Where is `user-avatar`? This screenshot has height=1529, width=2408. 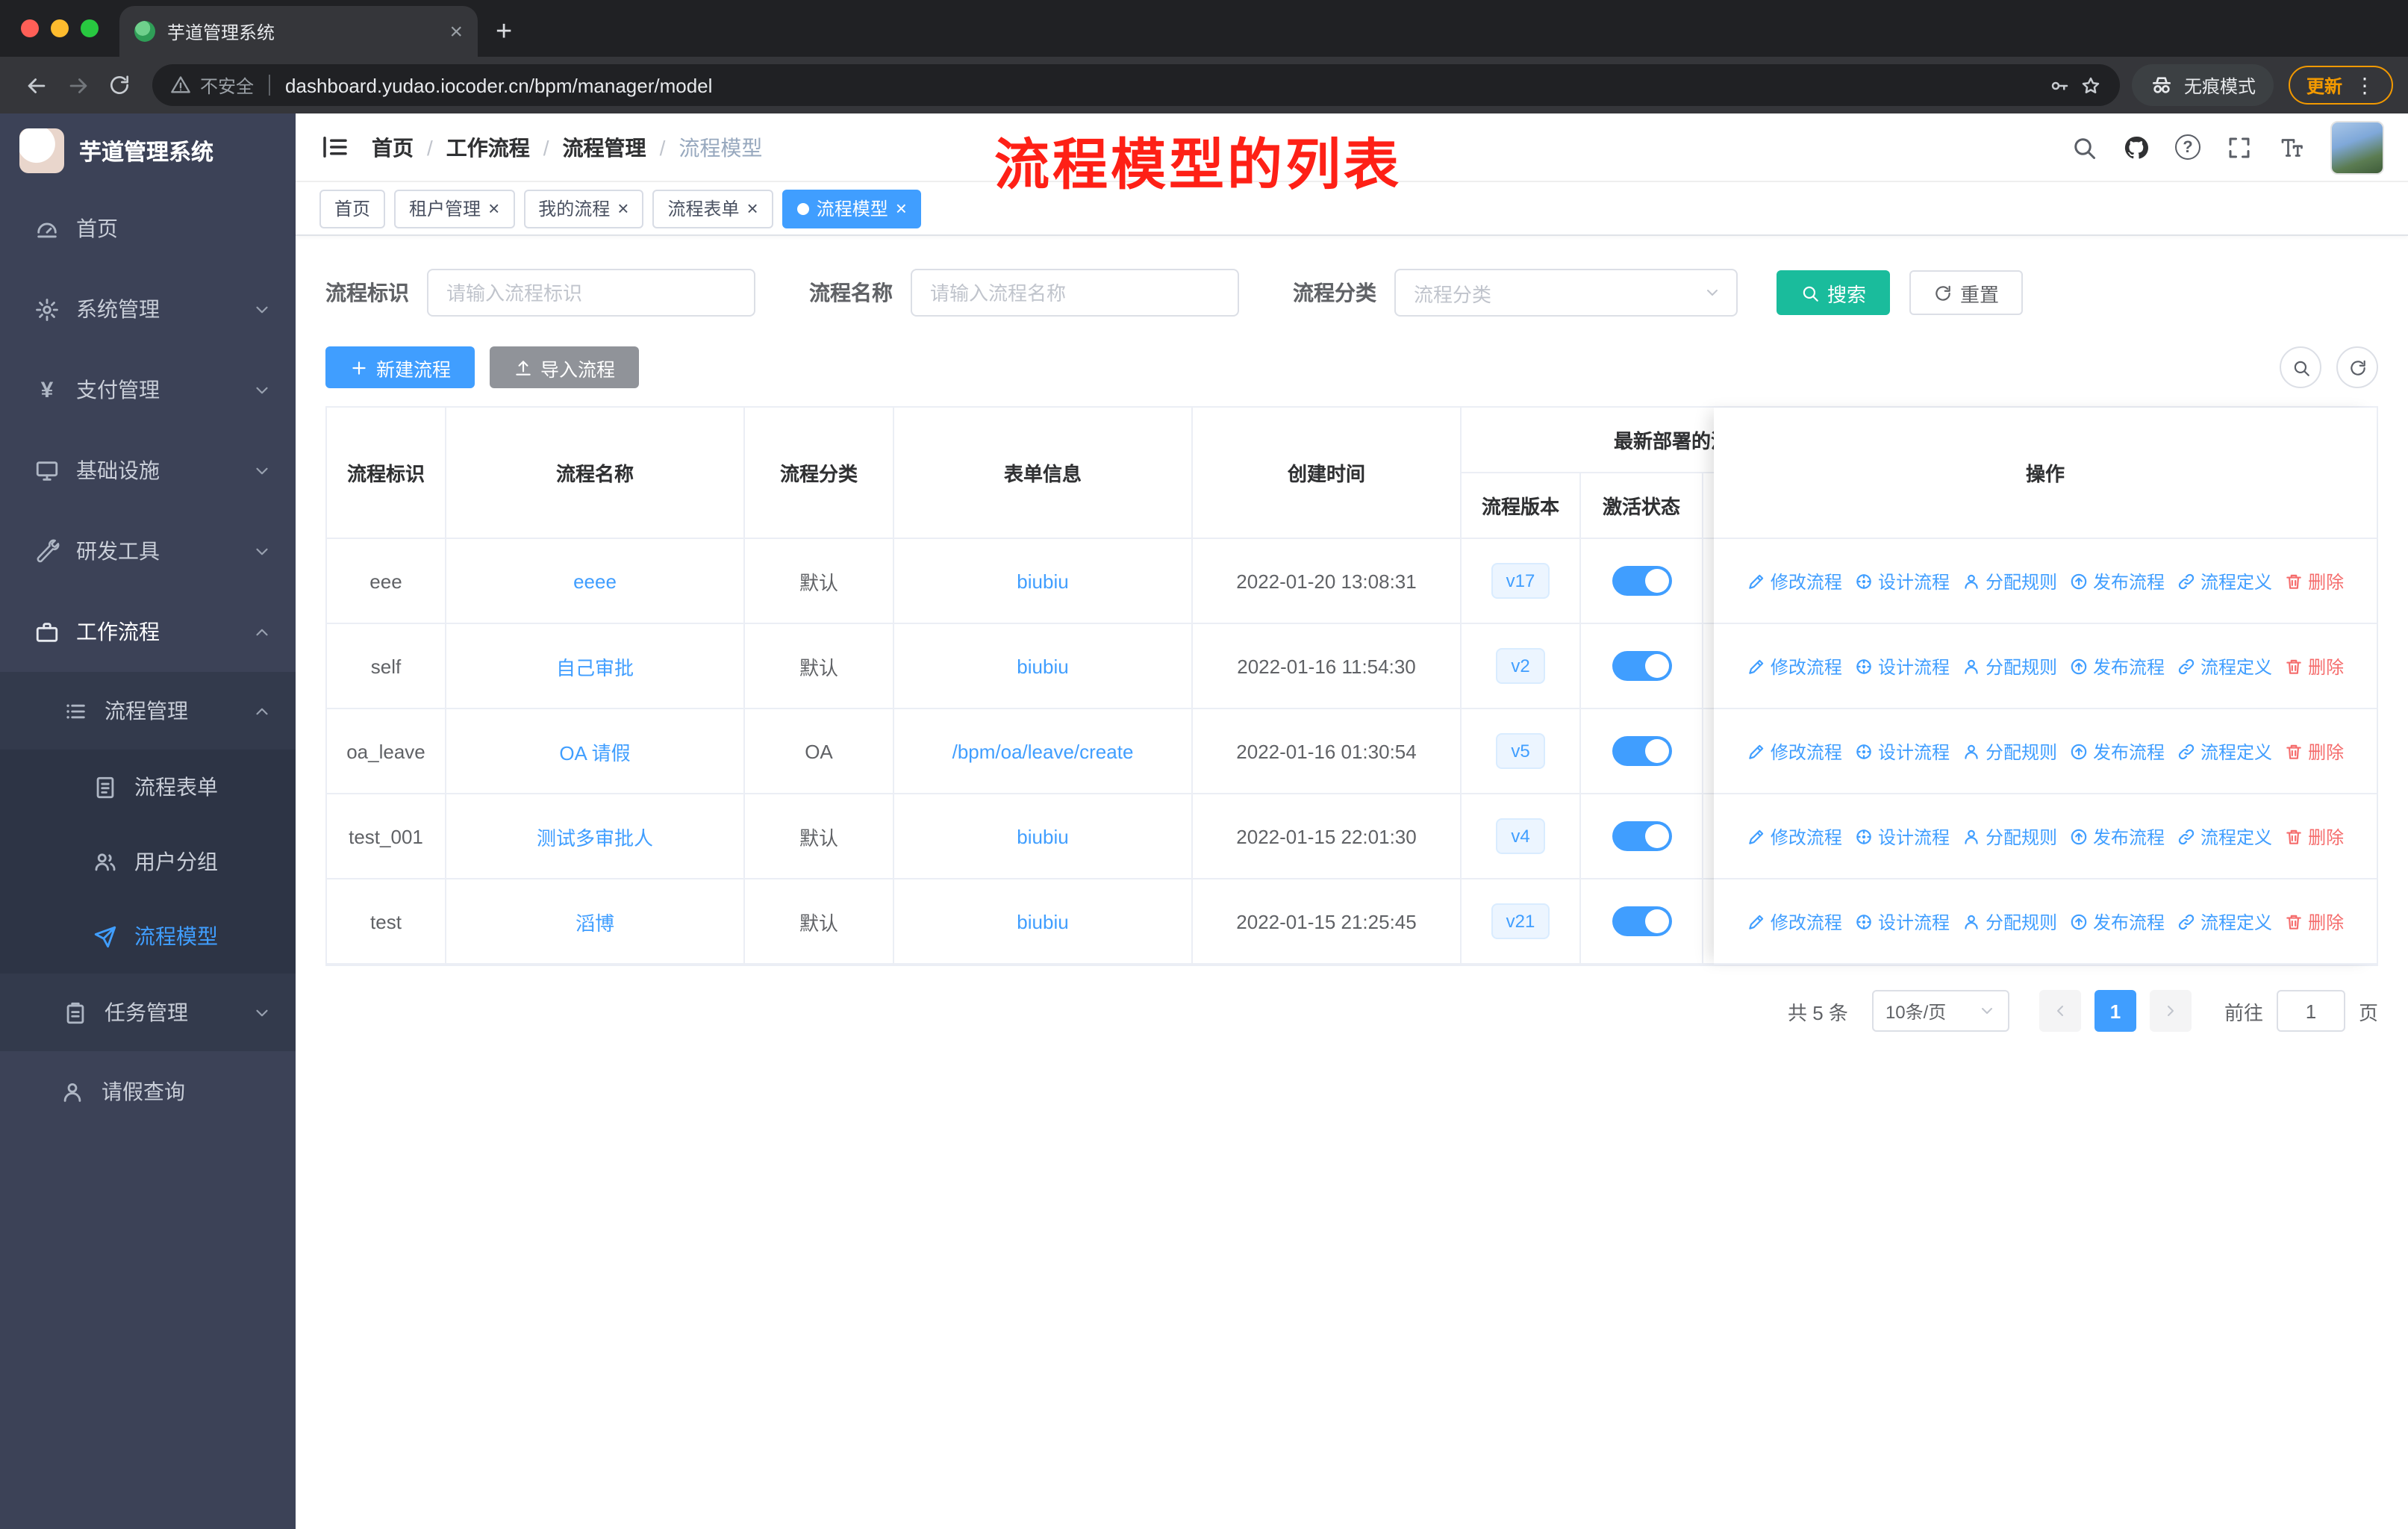
user-avatar is located at coordinates (2357, 147).